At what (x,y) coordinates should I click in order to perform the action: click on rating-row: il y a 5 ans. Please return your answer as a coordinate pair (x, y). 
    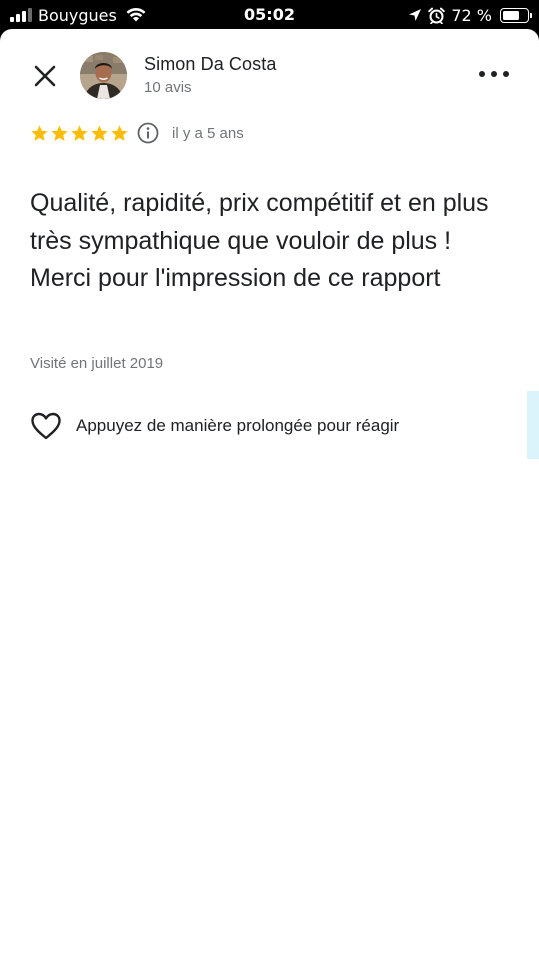
    Looking at the image, I should click on (137, 133).